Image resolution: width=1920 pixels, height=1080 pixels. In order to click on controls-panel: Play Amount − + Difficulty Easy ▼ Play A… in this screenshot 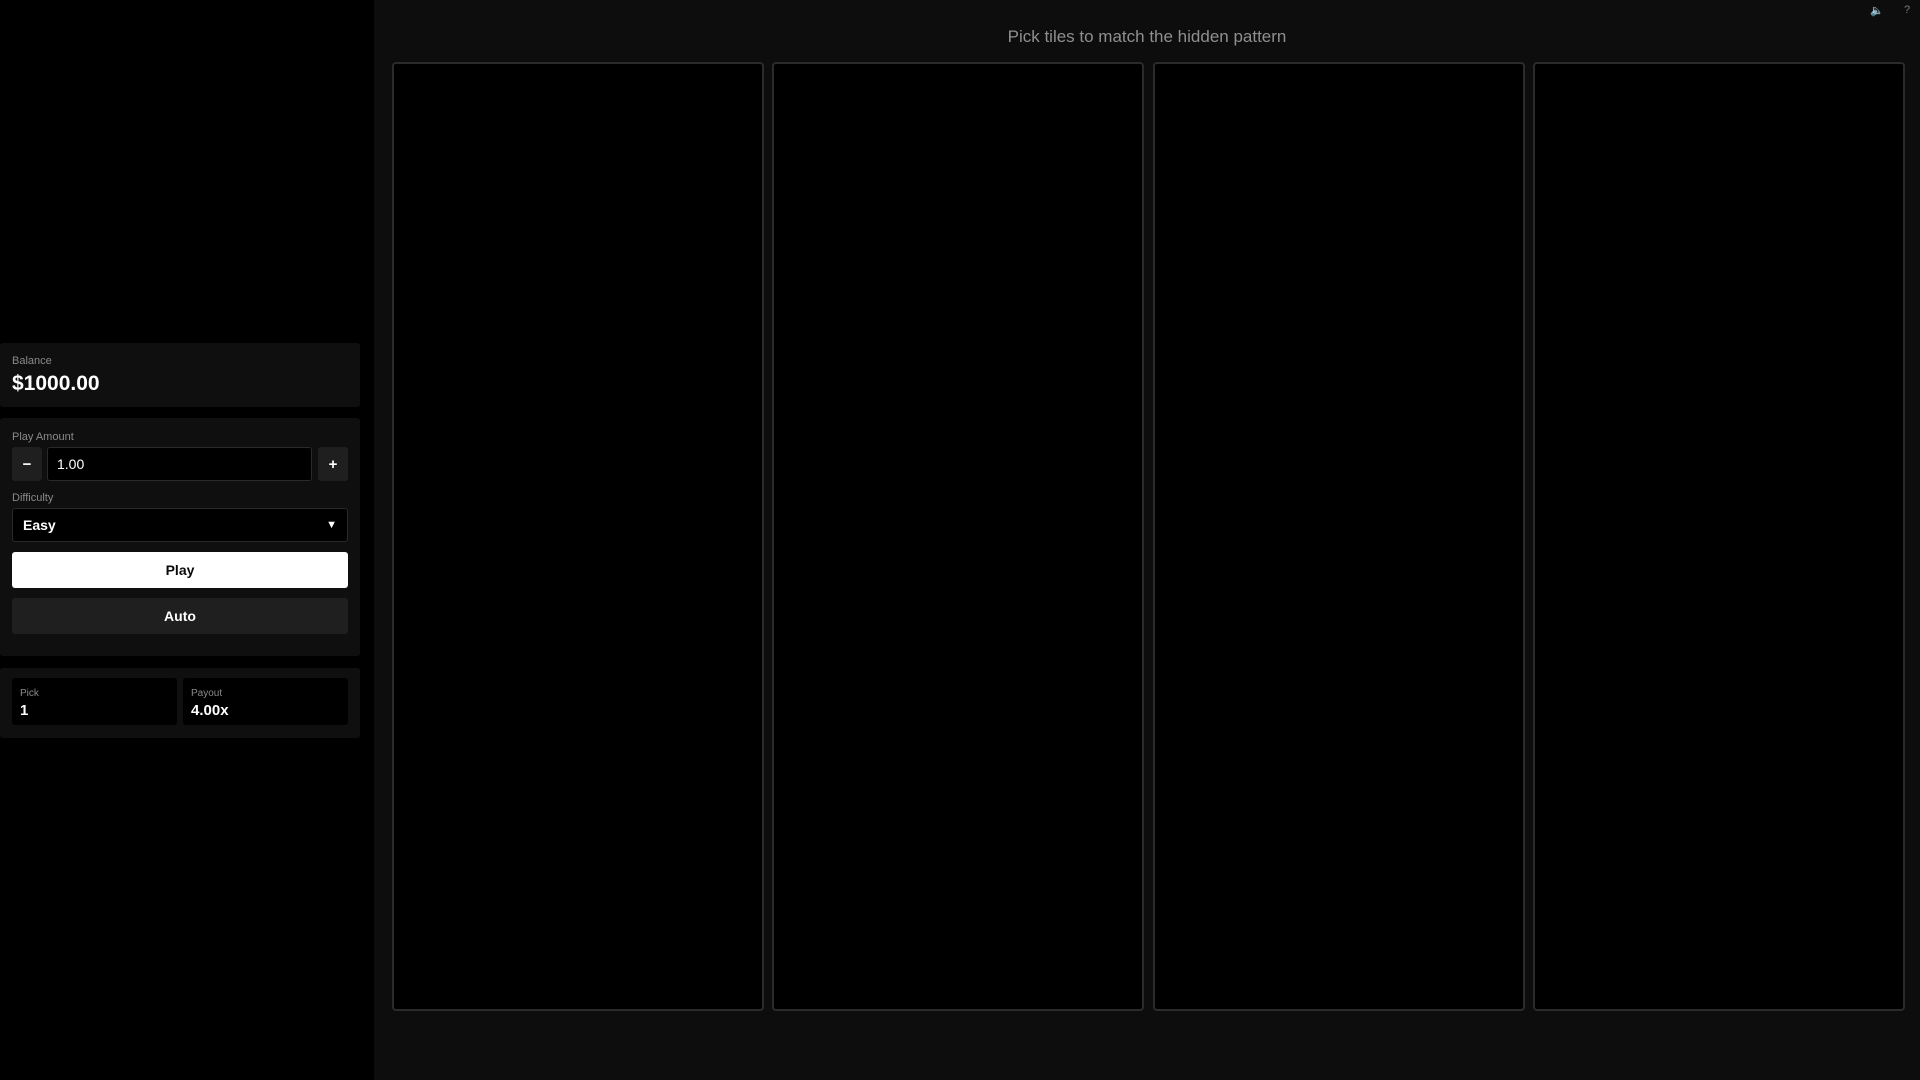, I will do `click(180, 537)`.